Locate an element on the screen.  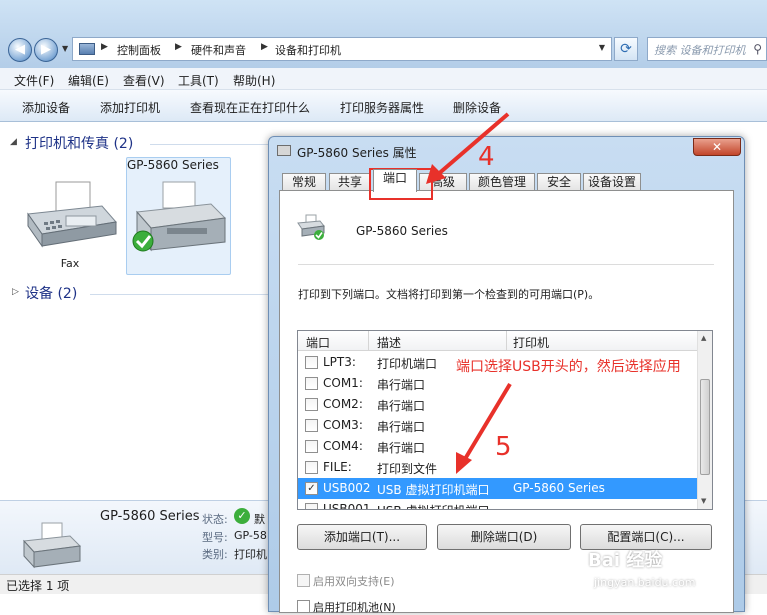
model-label: 型号: is located at coordinates (215, 537).